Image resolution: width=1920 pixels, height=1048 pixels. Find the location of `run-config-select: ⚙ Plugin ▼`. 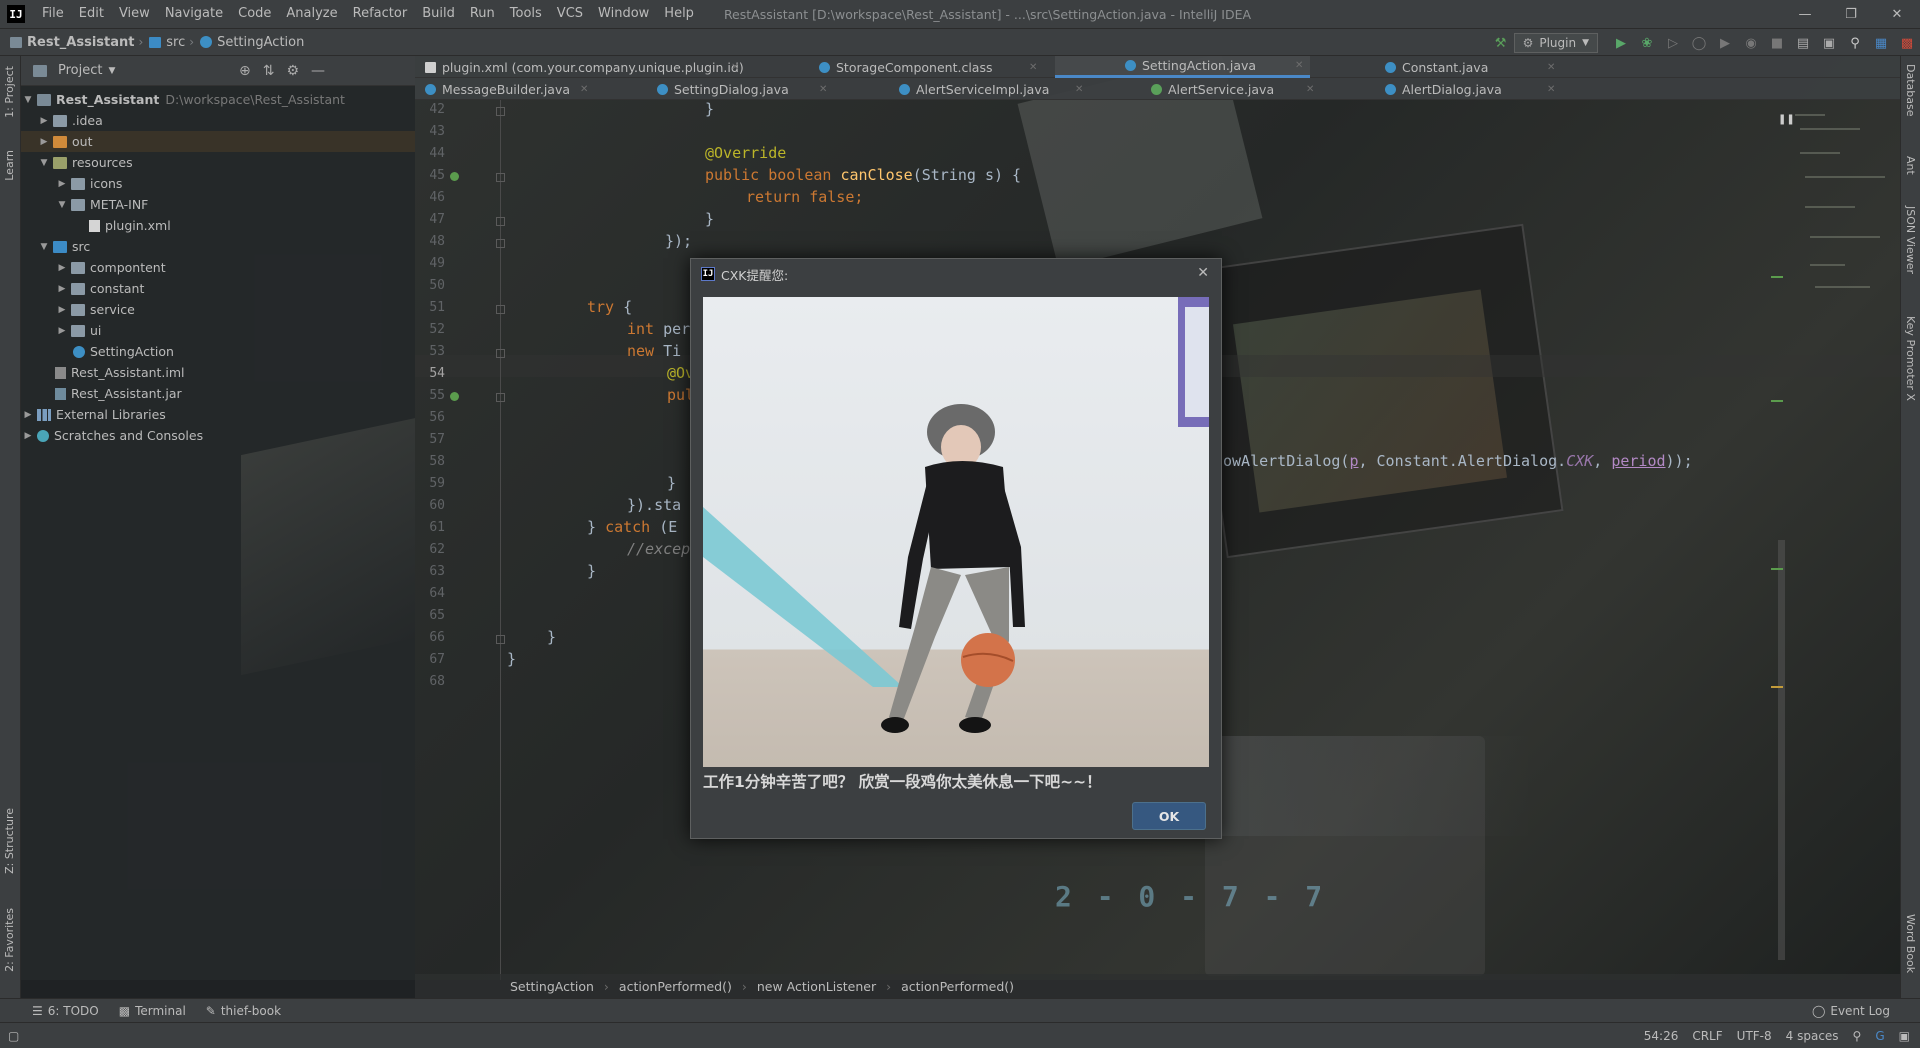

run-config-select: ⚙ Plugin ▼ is located at coordinates (1555, 43).